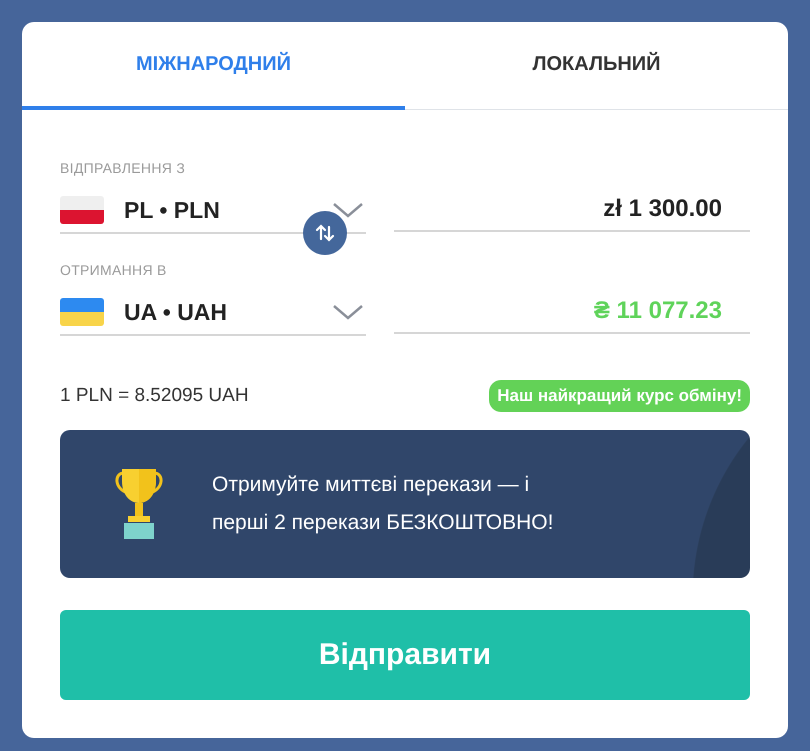 The image size is (810, 751). What do you see at coordinates (383, 504) in the screenshot?
I see `promo-text: Отримуйте миттєві перекази — і перші 2 перекази БЕЗКОШТОВНО!` at bounding box center [383, 504].